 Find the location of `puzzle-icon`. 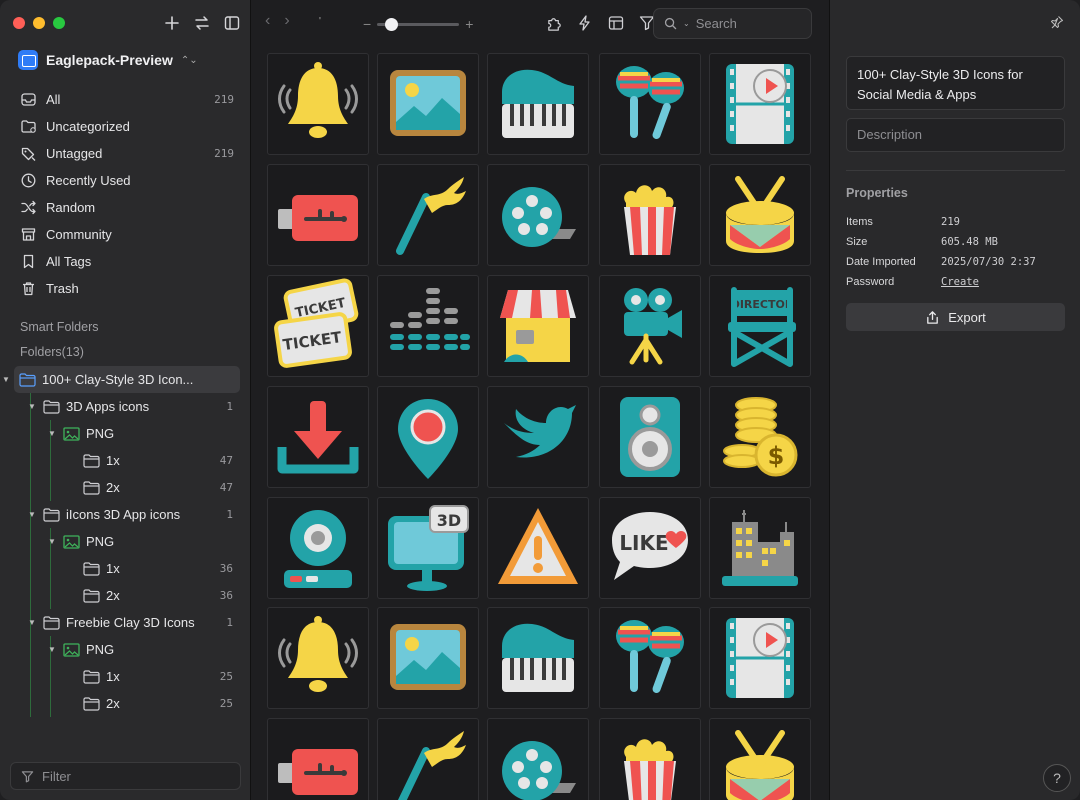

puzzle-icon is located at coordinates (554, 23).